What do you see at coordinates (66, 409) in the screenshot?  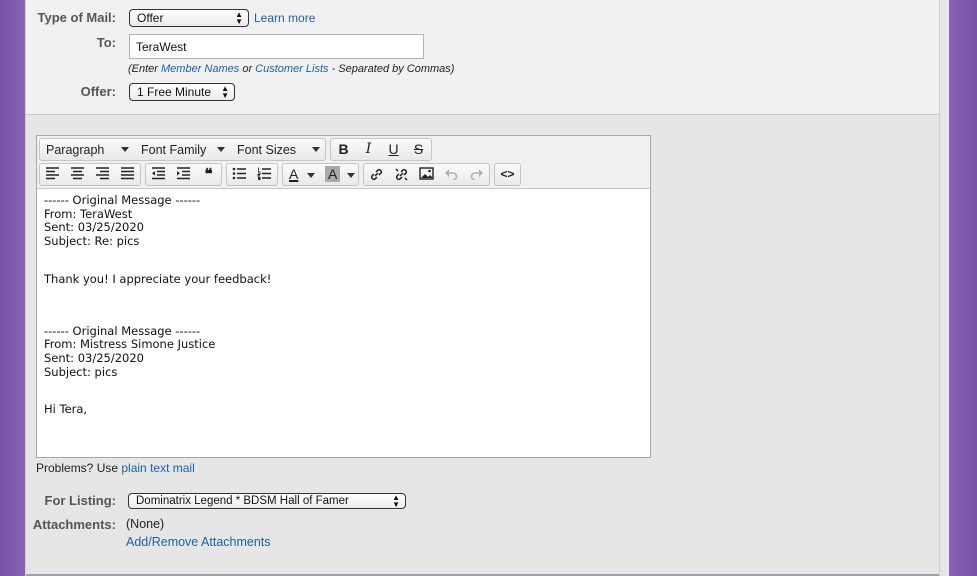 I see `message-line: Hi Tera,` at bounding box center [66, 409].